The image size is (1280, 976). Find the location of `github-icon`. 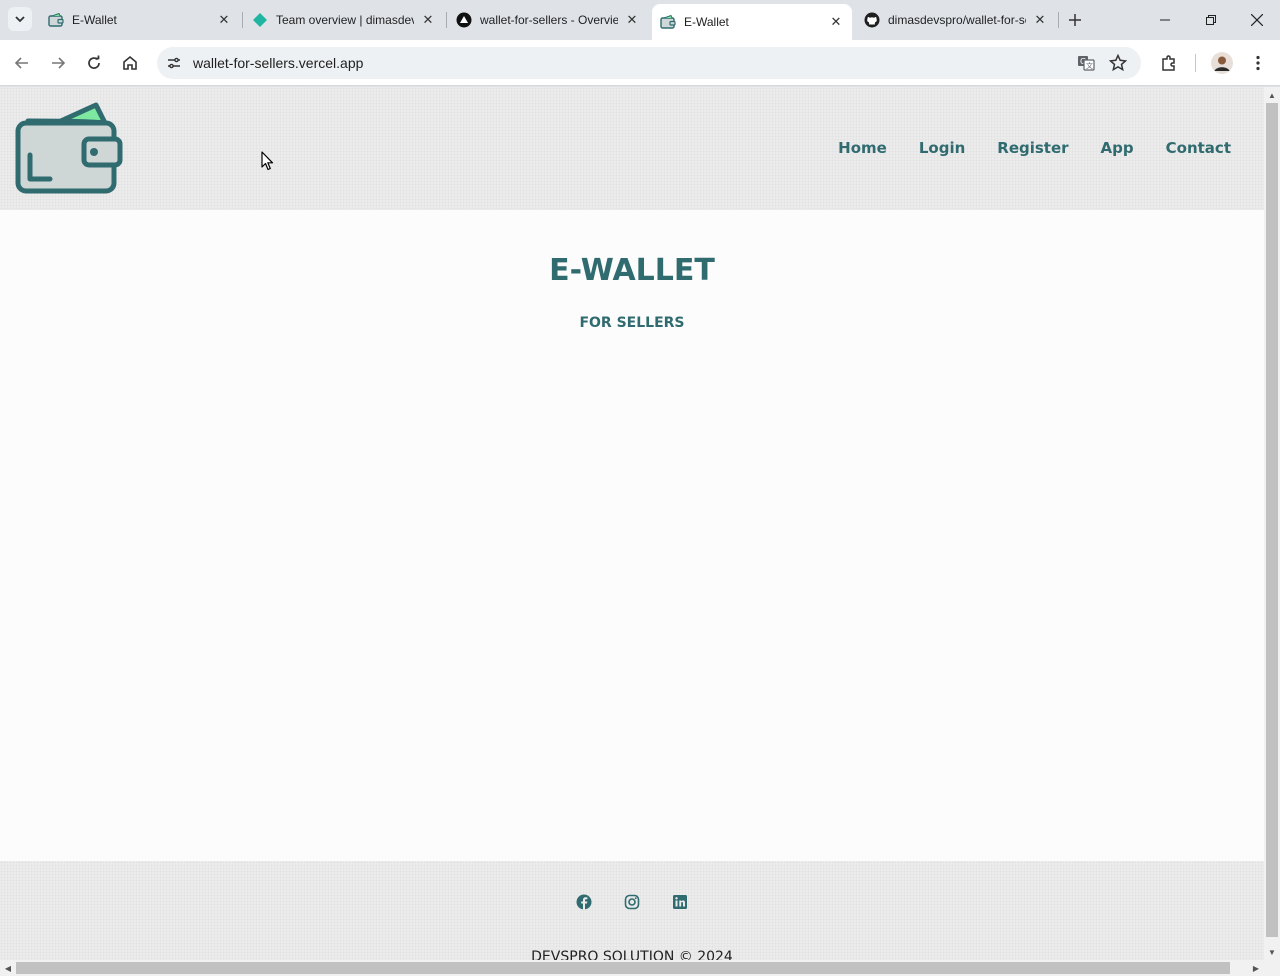

github-icon is located at coordinates (872, 20).